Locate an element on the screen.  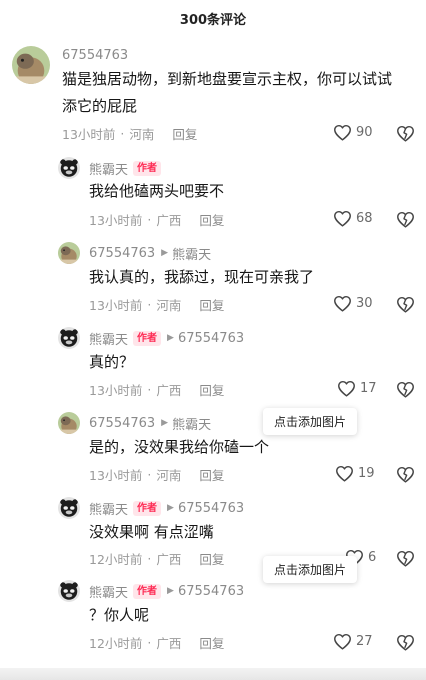
comments-header: 300条评论 is located at coordinates (213, 18).